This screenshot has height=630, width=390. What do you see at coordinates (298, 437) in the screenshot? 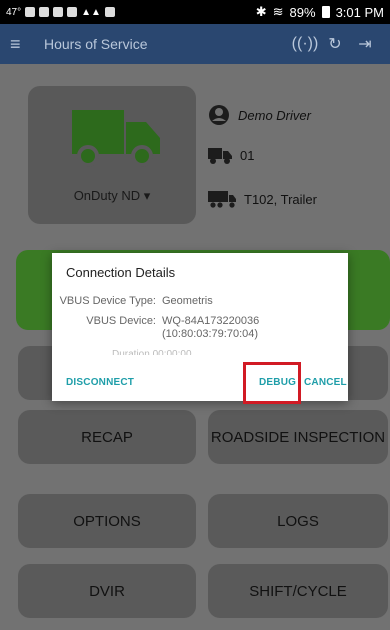
I see `roadside-inspection-button: ROADSIDE INSPECTION` at bounding box center [298, 437].